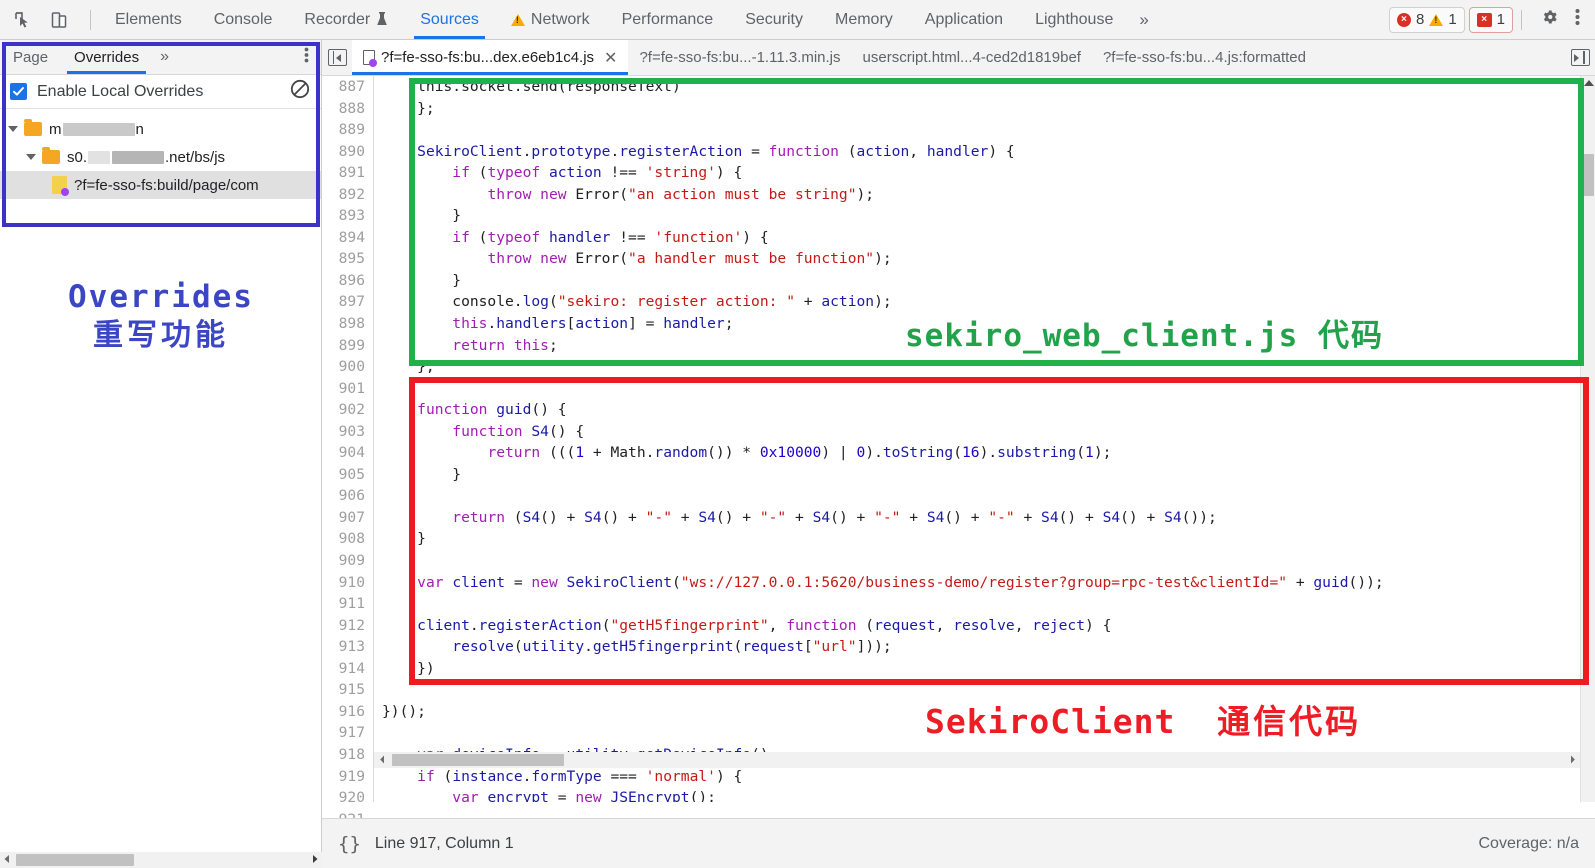 The width and height of the screenshot is (1595, 868). Describe the element at coordinates (1204, 57) in the screenshot. I see `editor-tab-3: ?f=fe-sso-fs:bu...4.js:formatted` at that location.